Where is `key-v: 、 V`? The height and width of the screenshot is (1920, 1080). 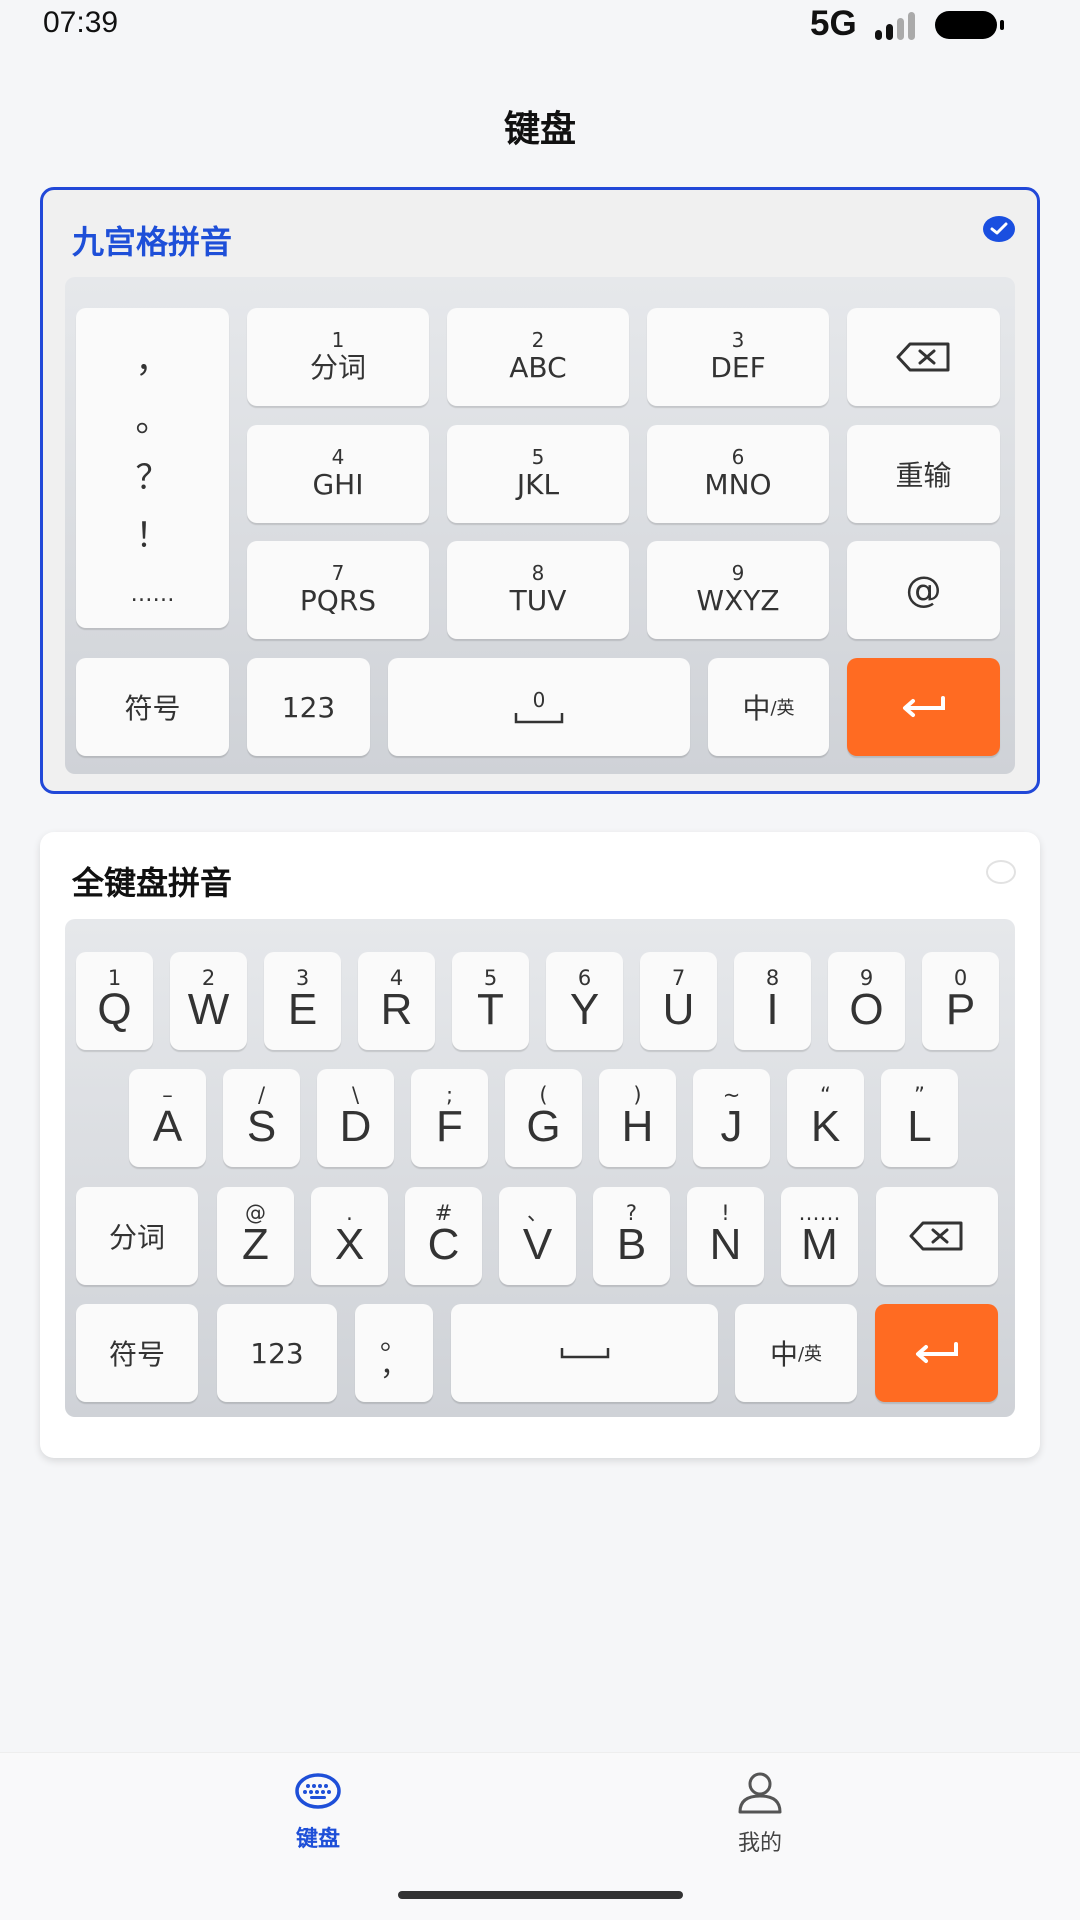 key-v: 、 V is located at coordinates (537, 1236).